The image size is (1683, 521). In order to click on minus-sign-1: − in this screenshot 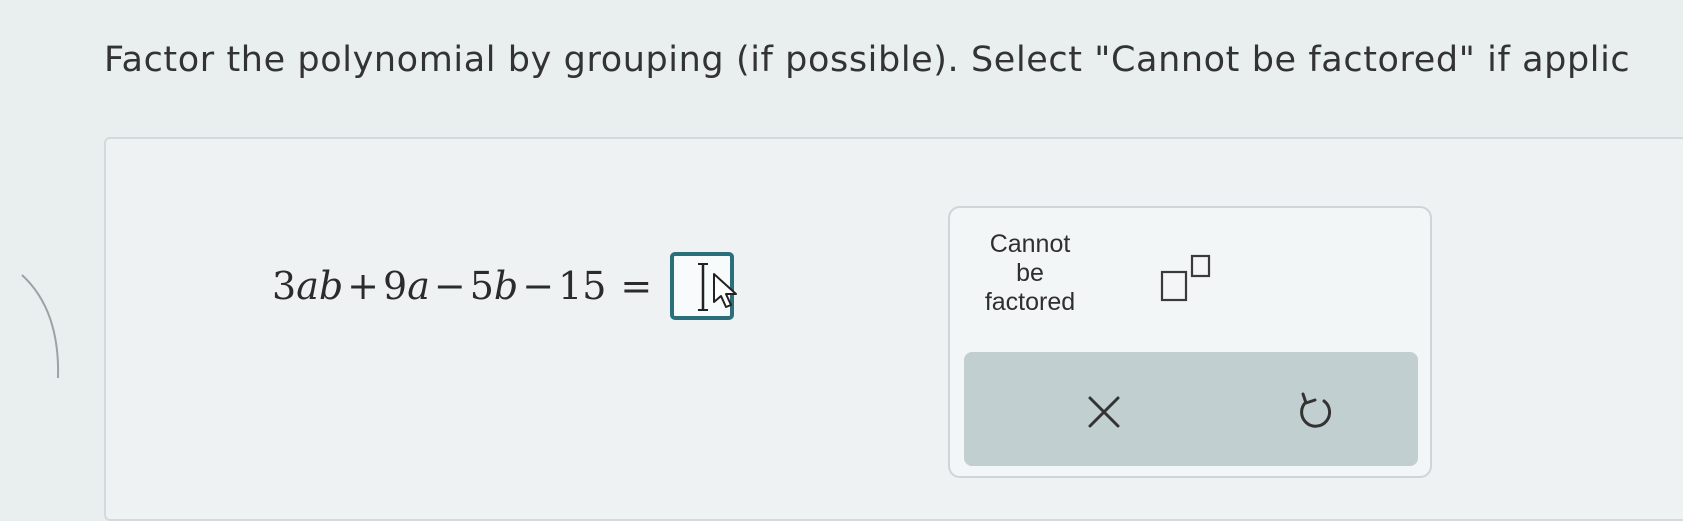, I will do `click(449, 286)`.